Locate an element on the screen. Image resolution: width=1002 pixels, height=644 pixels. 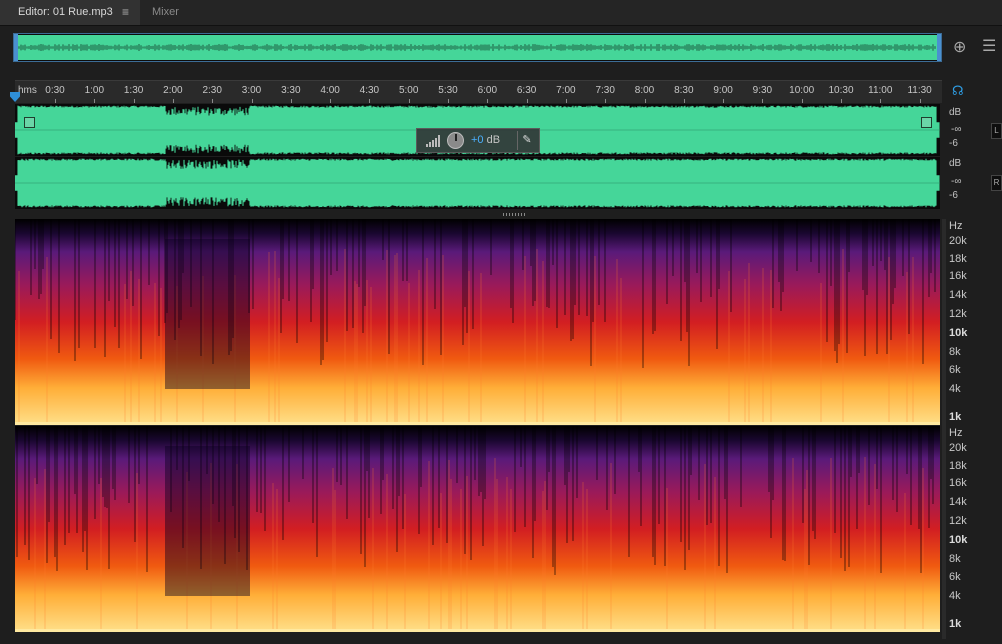
hud-volume-control: +0 dB ✎ is located at coordinates (478, 140).